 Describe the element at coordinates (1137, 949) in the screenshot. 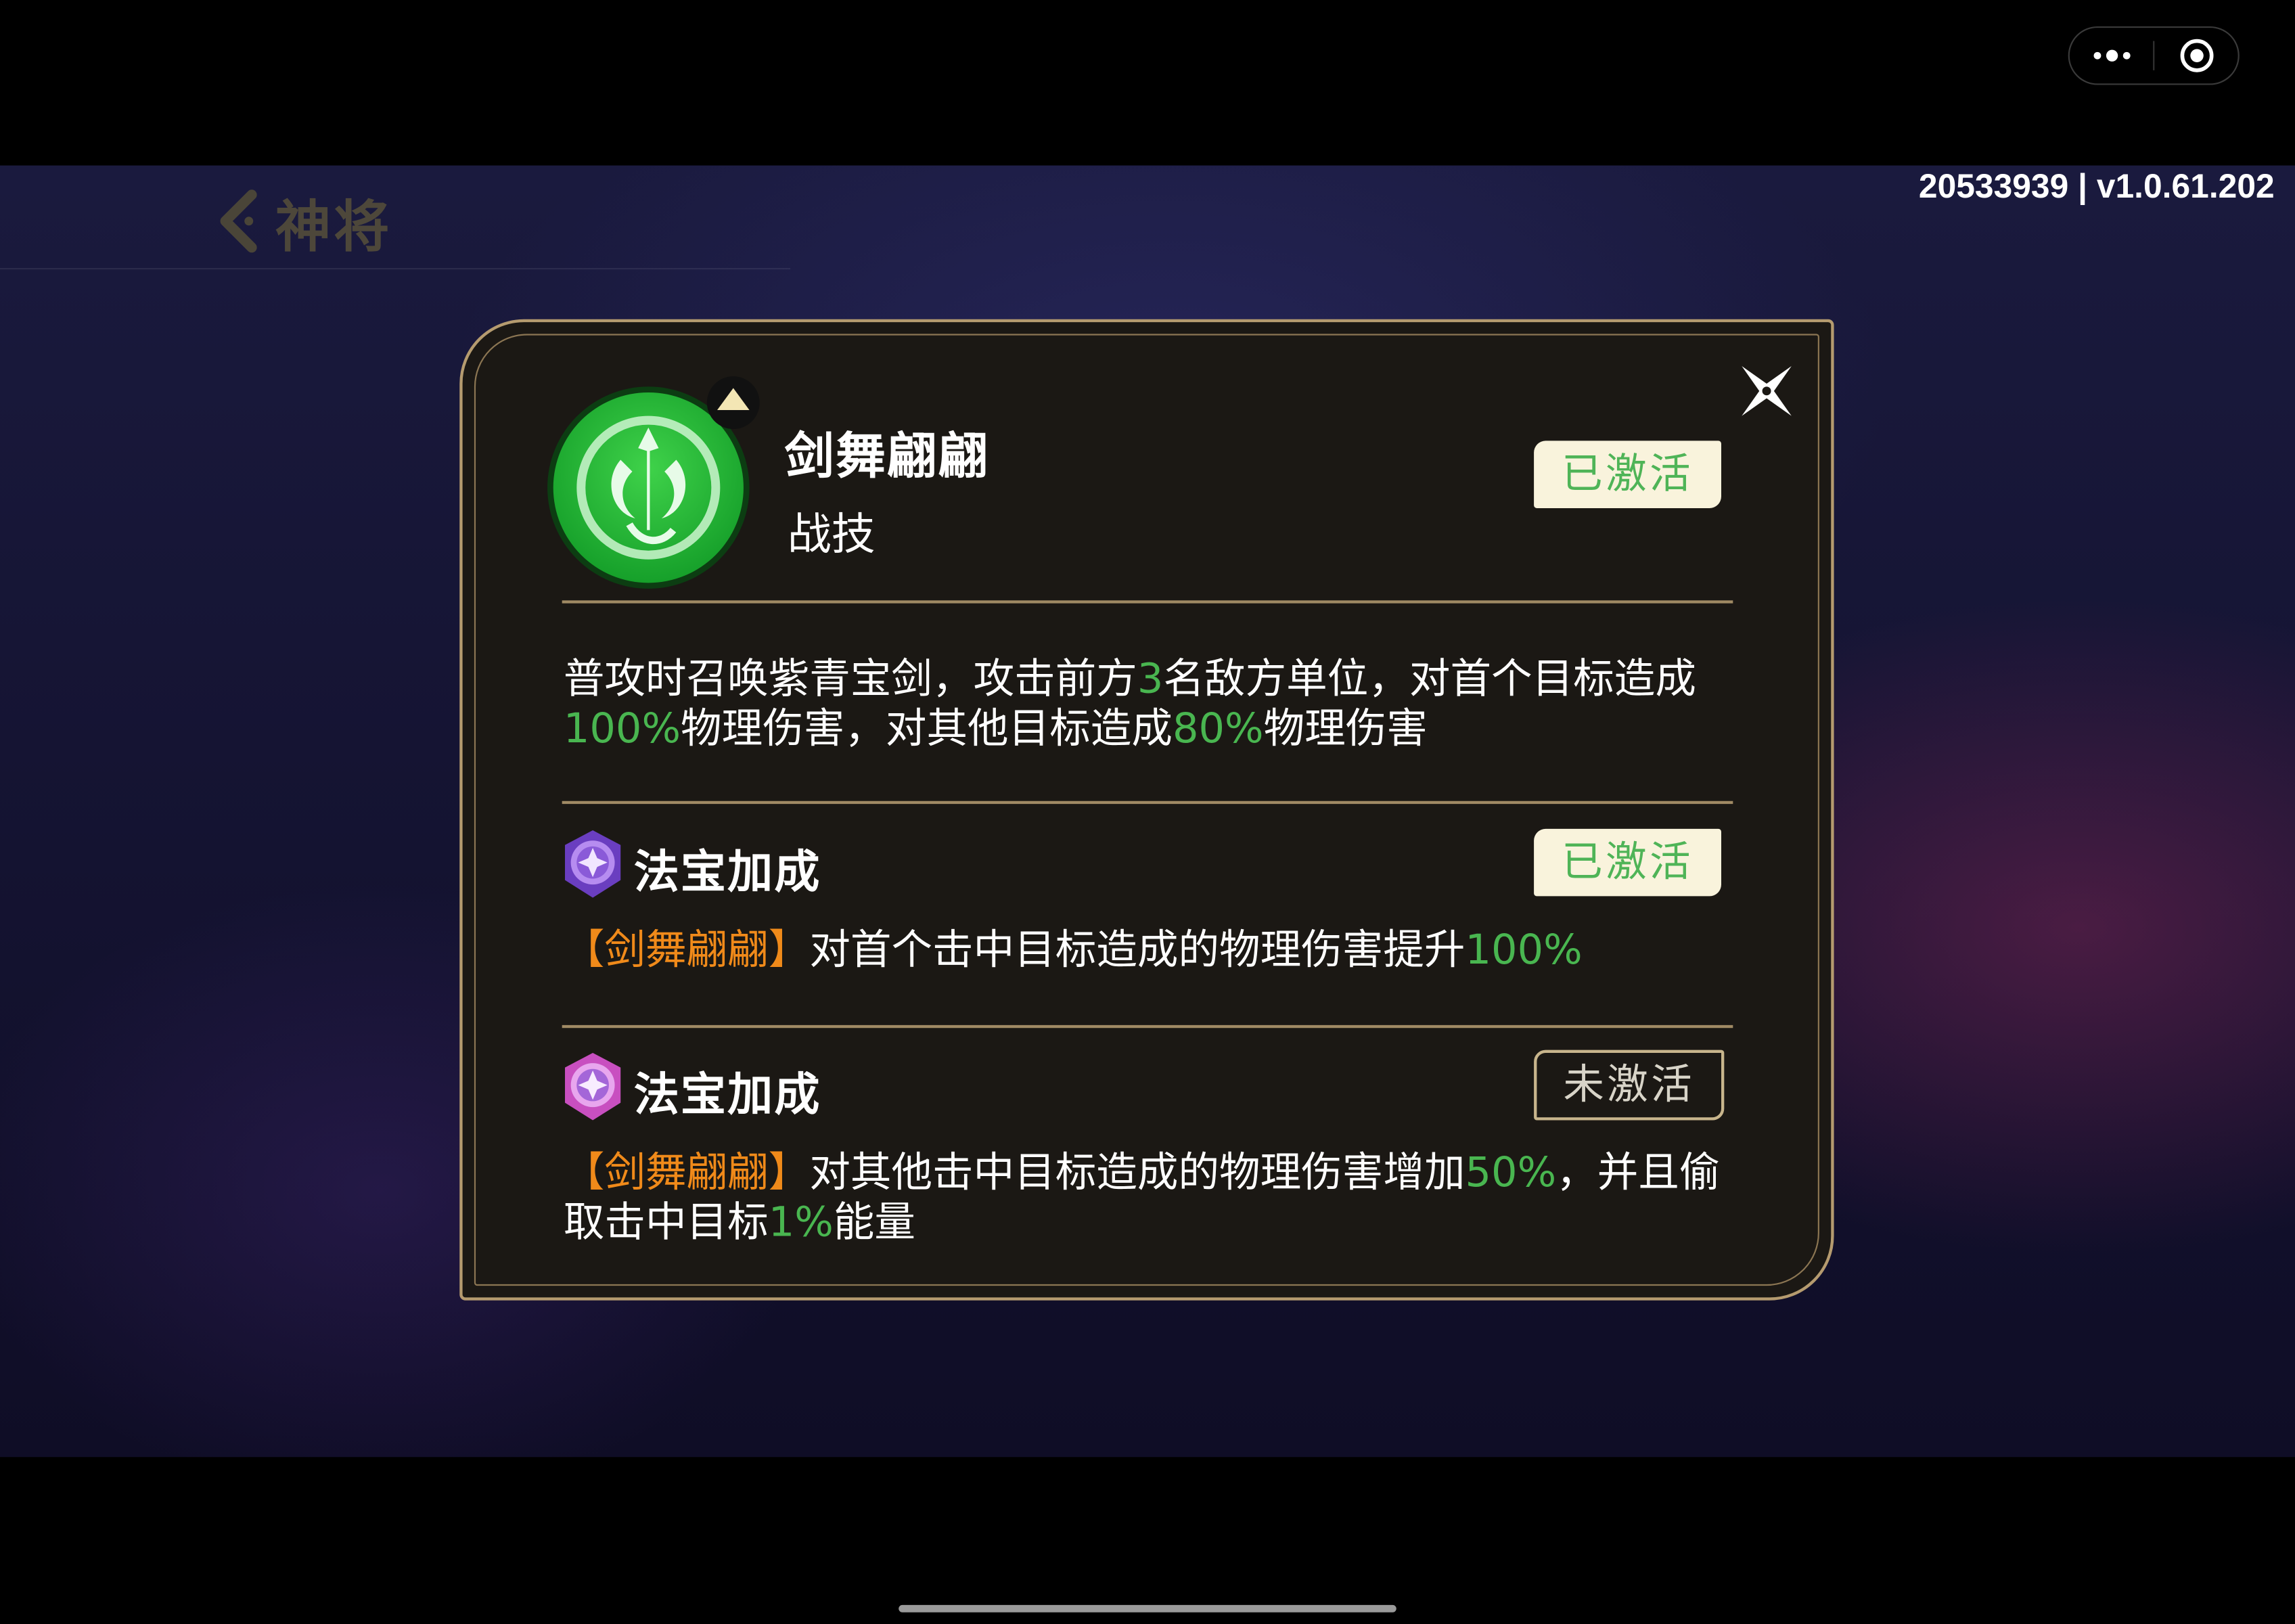

I see `description-text: 对首个击中目标造成的物理伤害提升` at that location.